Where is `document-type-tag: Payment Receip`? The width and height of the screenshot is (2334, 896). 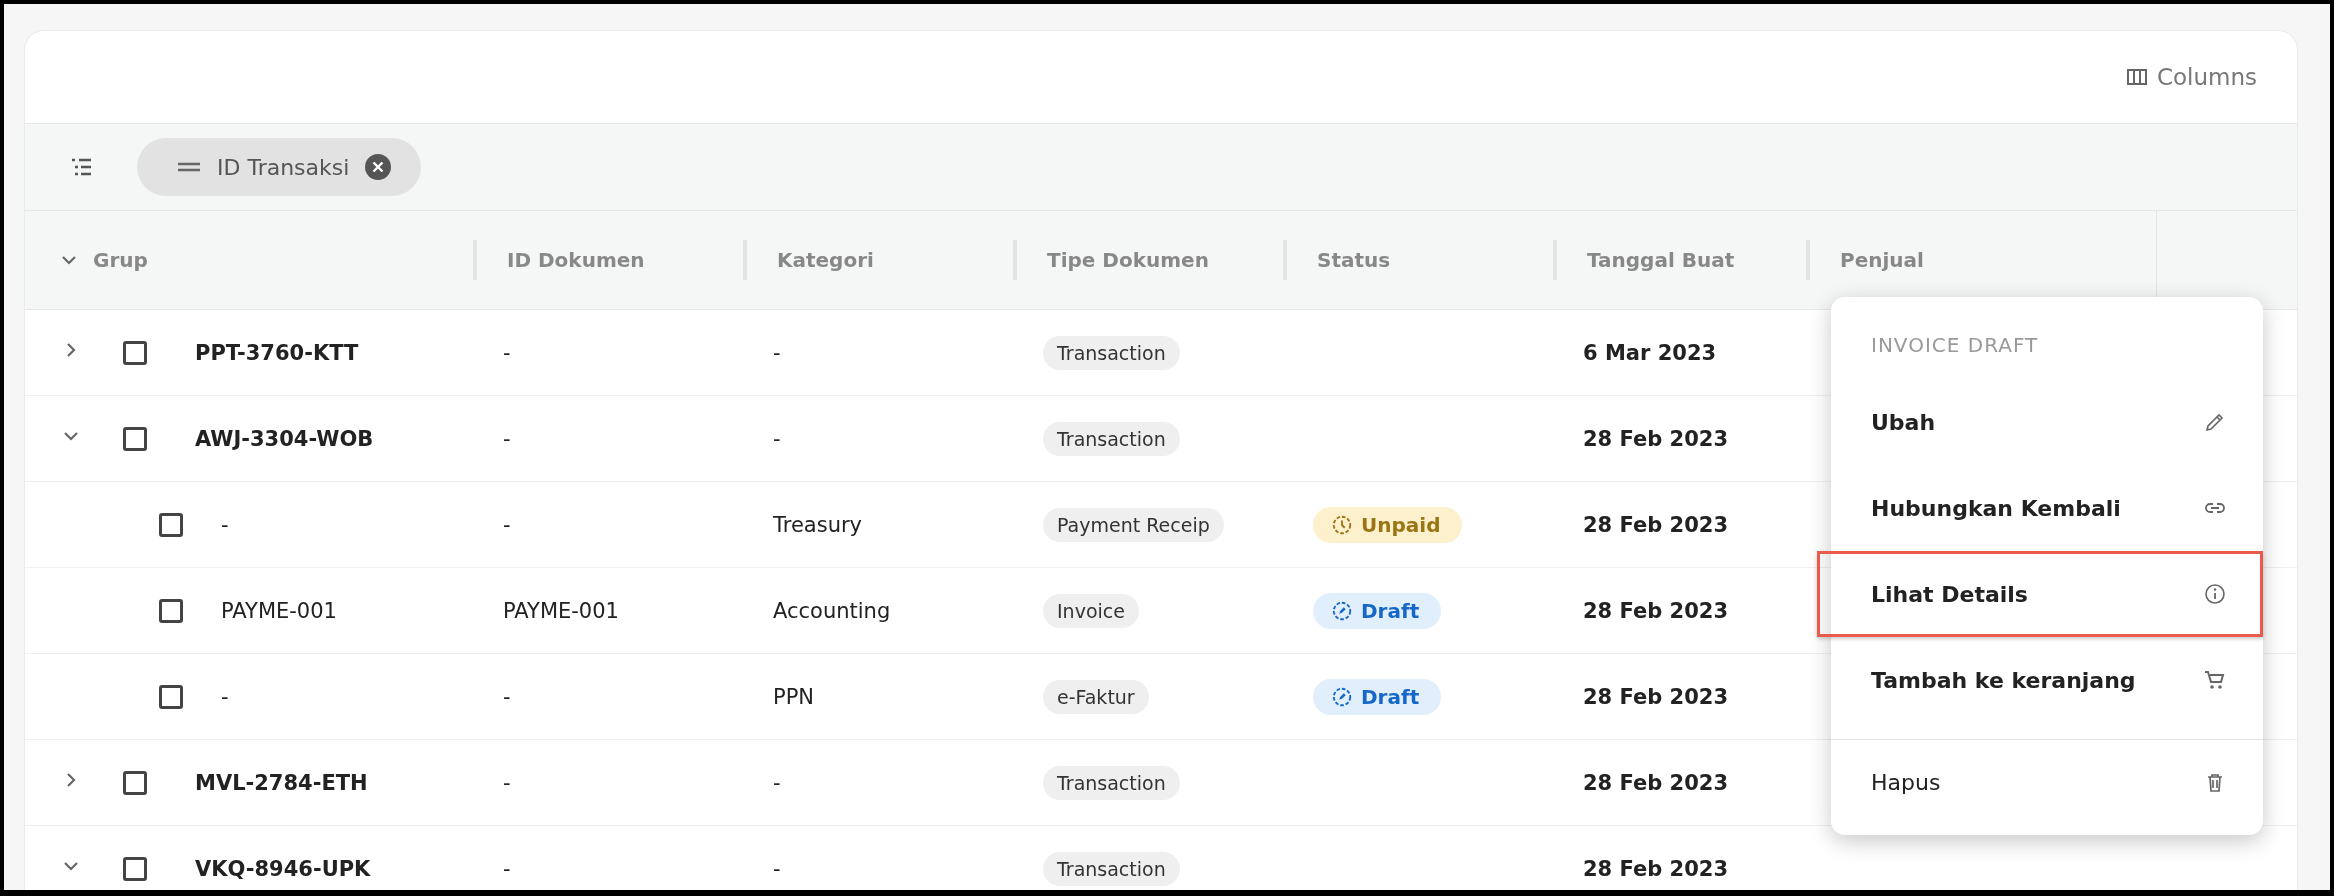
document-type-tag: Payment Receip is located at coordinates (1133, 524).